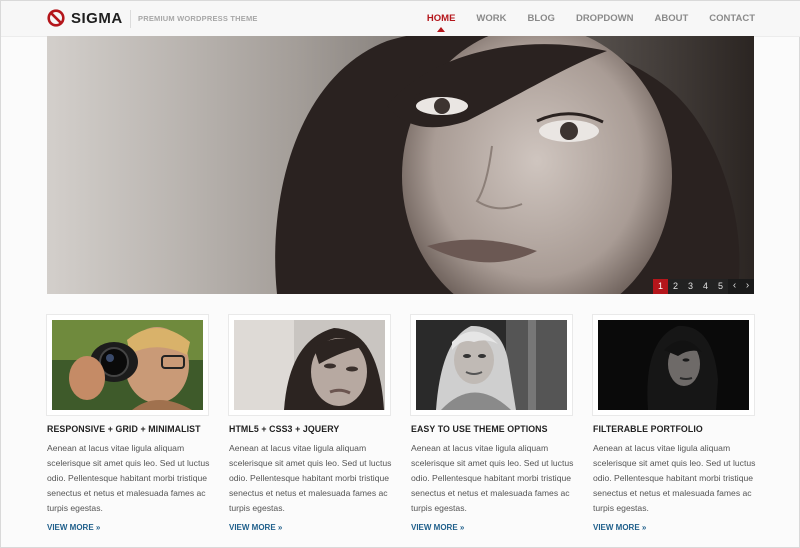 Image resolution: width=800 pixels, height=548 pixels. I want to click on feature-title: EASY TO USE THEME OPTIONS, so click(479, 429).